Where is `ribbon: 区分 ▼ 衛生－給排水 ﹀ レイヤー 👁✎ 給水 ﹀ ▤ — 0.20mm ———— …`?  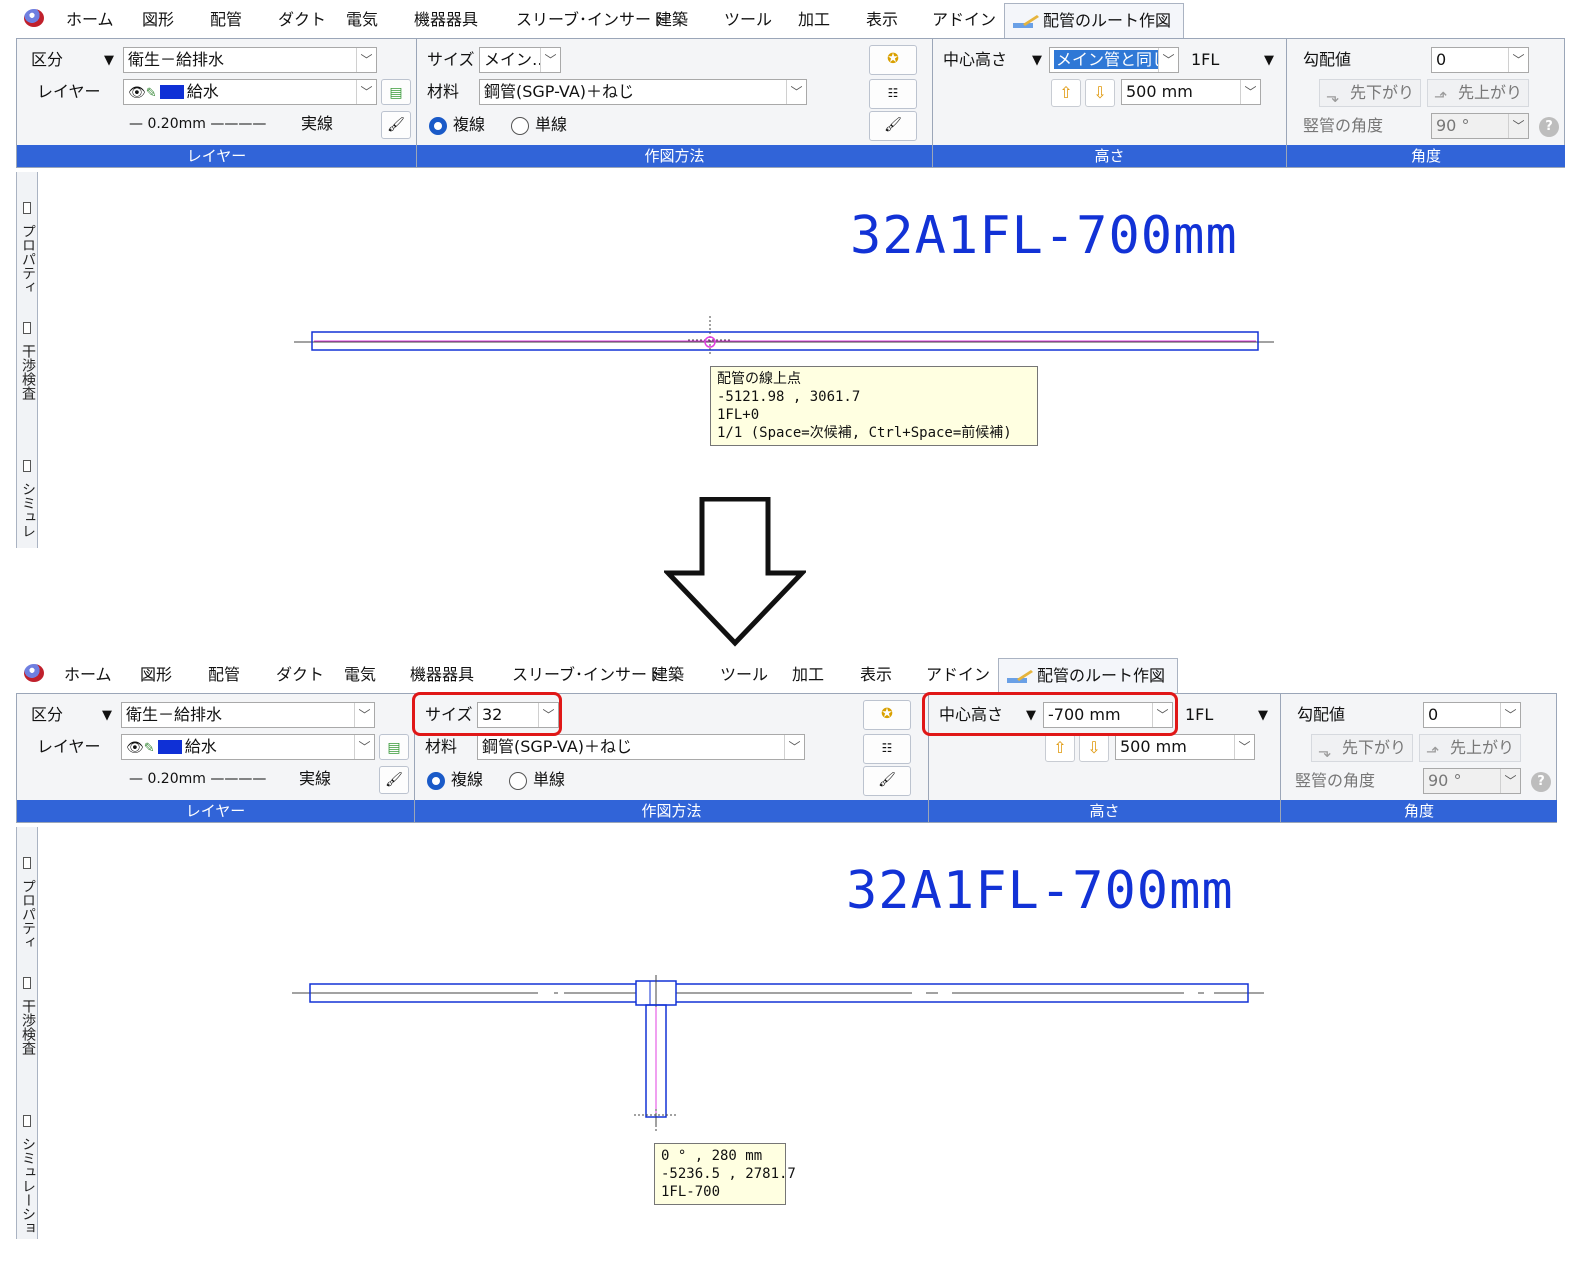
ribbon: 区分 ▼ 衛生－給排水 ﹀ レイヤー 👁✎ 給水 ﹀ ▤ — 0.20mm ———— … is located at coordinates (786, 758).